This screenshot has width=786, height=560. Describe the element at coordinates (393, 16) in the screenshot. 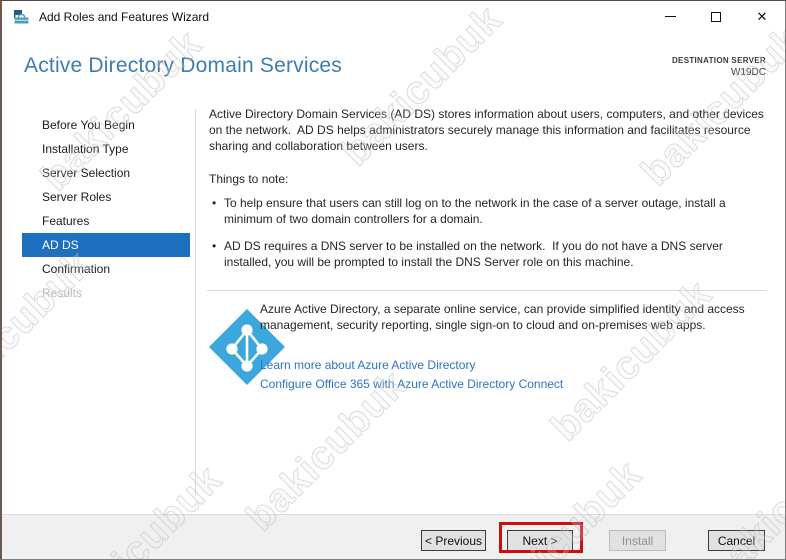

I see `titlebar: Add Roles and Features Wizard ✕` at that location.